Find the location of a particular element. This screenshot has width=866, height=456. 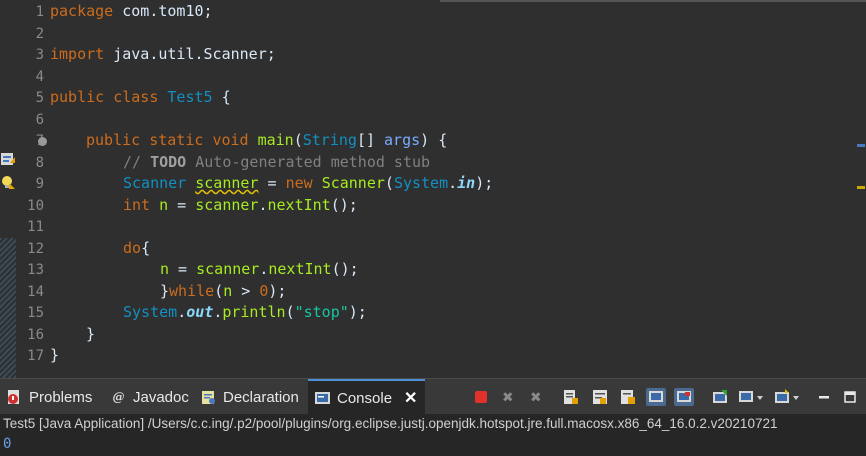

tab-javadoc: @ Javadoc is located at coordinates (149, 397).